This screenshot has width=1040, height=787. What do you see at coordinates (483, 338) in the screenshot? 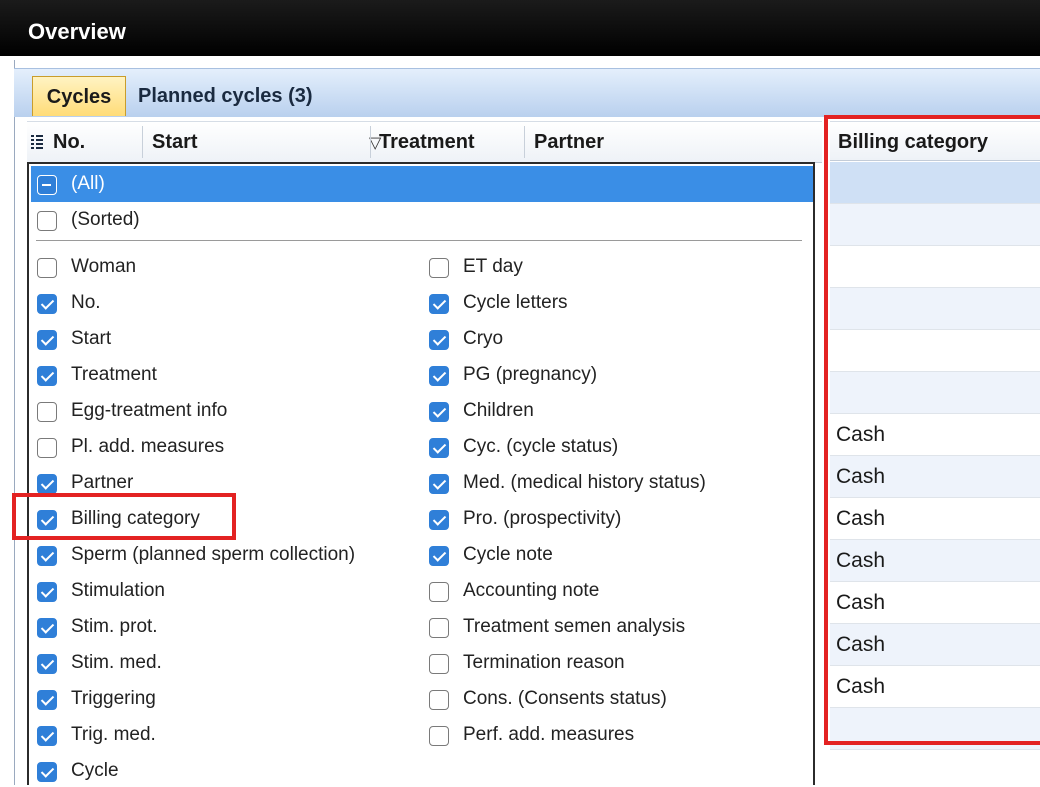
I see `column-option-label: Cryo` at bounding box center [483, 338].